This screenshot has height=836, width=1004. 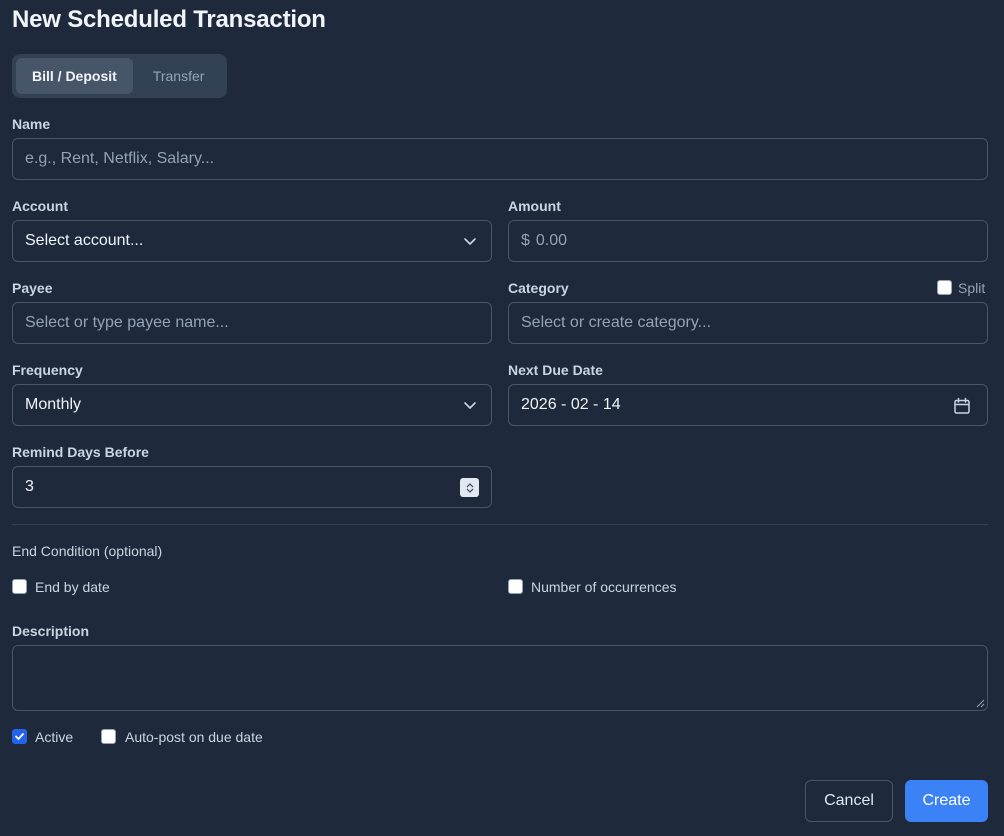 What do you see at coordinates (534, 206) in the screenshot?
I see `amount-label: Amount` at bounding box center [534, 206].